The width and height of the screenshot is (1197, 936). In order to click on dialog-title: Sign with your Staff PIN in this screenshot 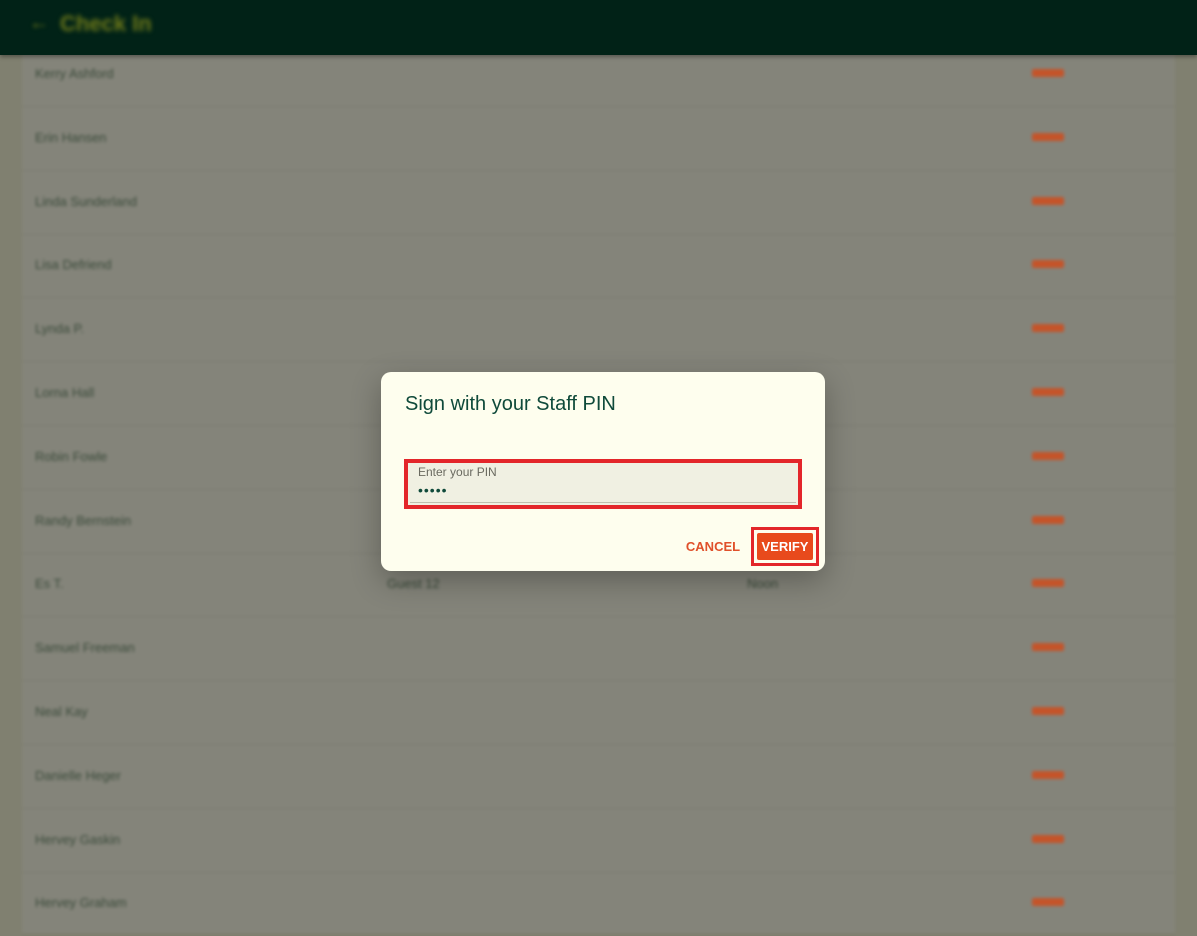, I will do `click(510, 404)`.